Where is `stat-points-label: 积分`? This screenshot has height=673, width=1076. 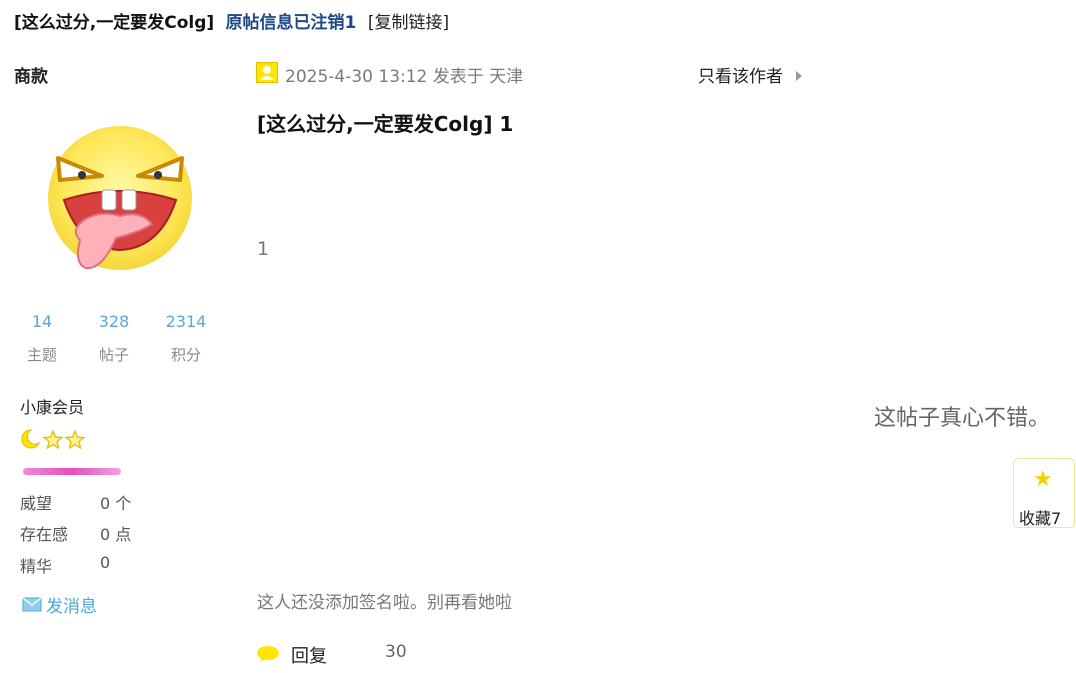 stat-points-label: 积分 is located at coordinates (185, 355).